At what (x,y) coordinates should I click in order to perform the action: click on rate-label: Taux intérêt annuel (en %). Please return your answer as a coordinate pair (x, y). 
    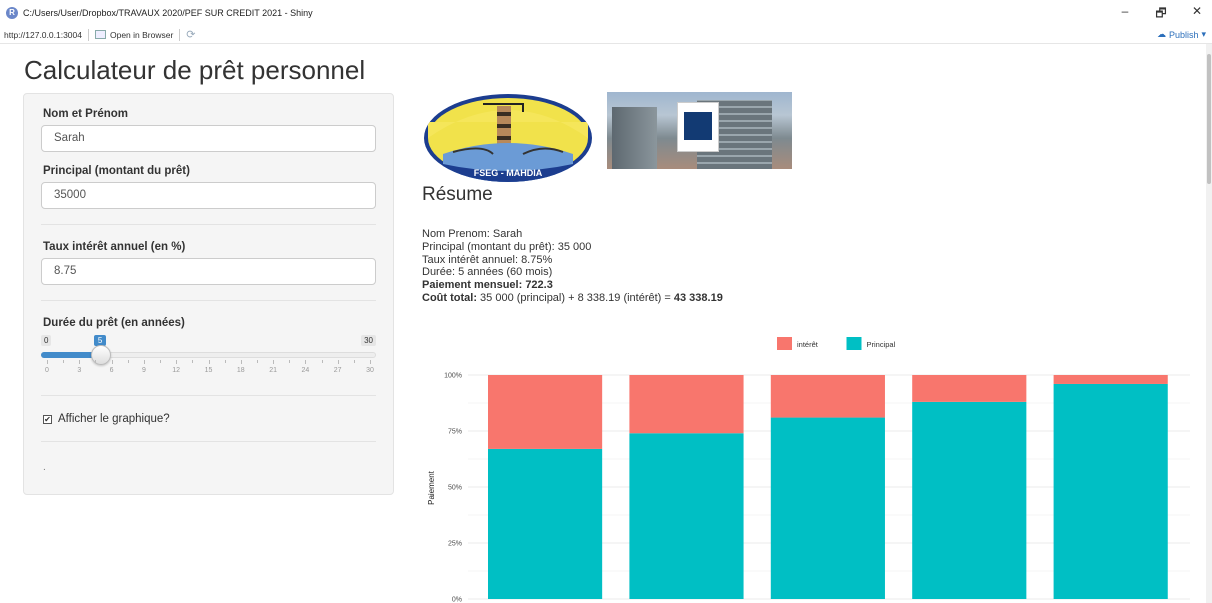
    Looking at the image, I should click on (114, 247).